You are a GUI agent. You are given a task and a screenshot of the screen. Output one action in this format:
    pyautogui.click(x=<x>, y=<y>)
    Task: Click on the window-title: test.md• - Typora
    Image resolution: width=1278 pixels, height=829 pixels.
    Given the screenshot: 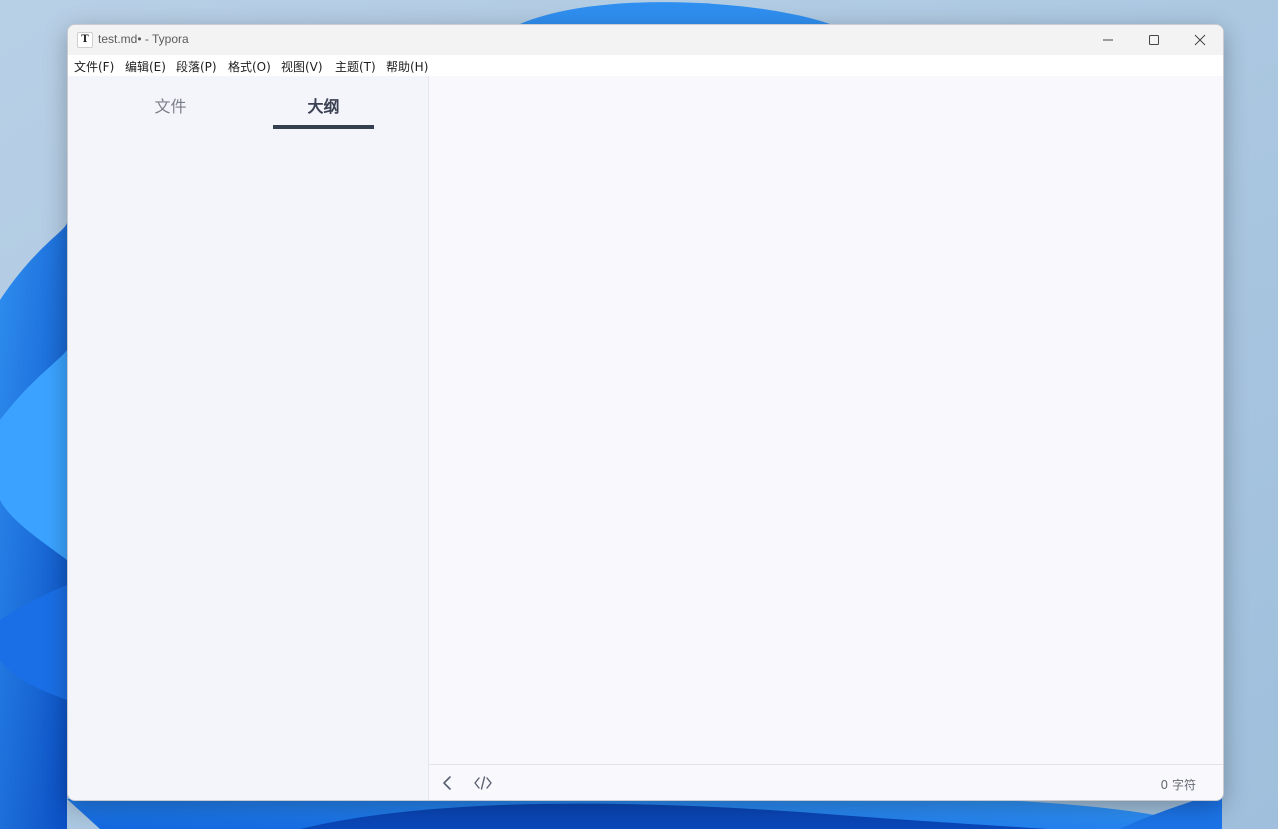 What is the action you would take?
    pyautogui.click(x=143, y=39)
    